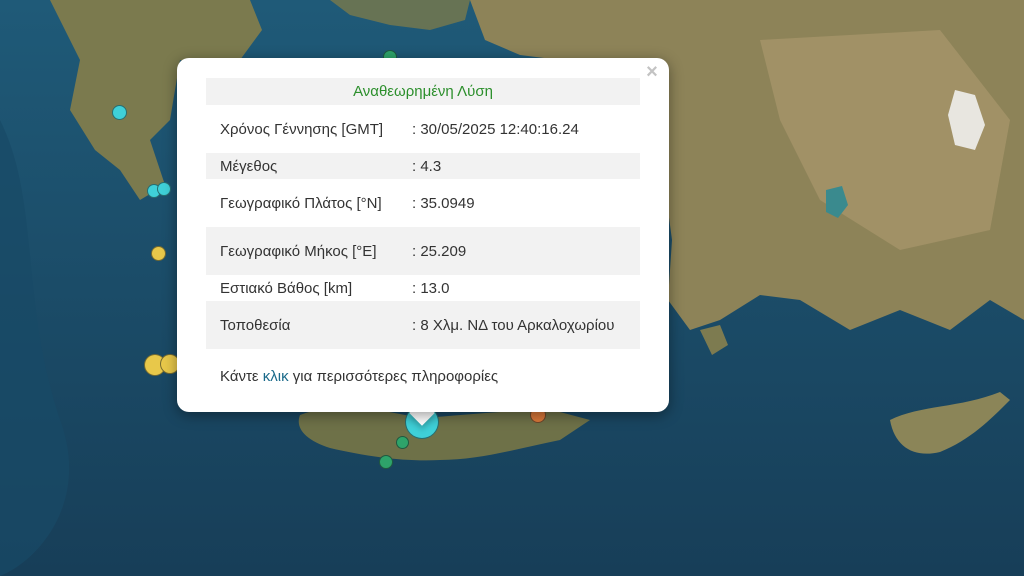 The image size is (1024, 576). I want to click on info-label: Τοποθεσία, so click(304, 325).